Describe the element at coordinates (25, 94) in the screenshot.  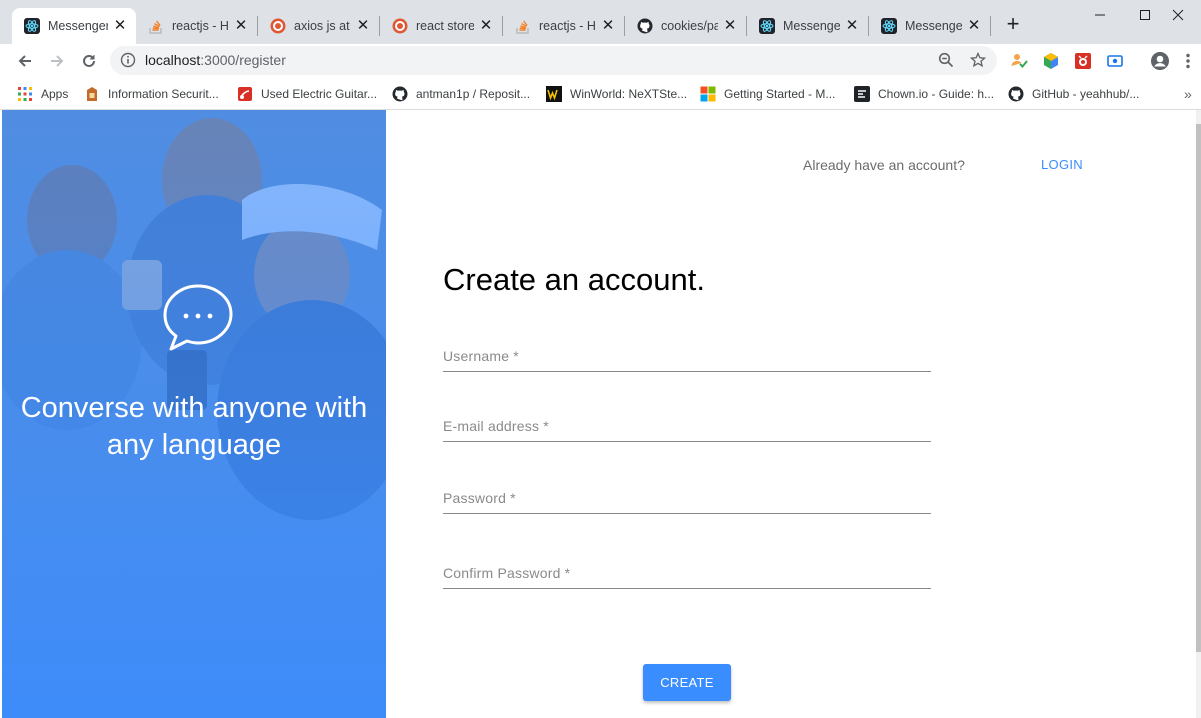
I see `apps-grid-icon` at that location.